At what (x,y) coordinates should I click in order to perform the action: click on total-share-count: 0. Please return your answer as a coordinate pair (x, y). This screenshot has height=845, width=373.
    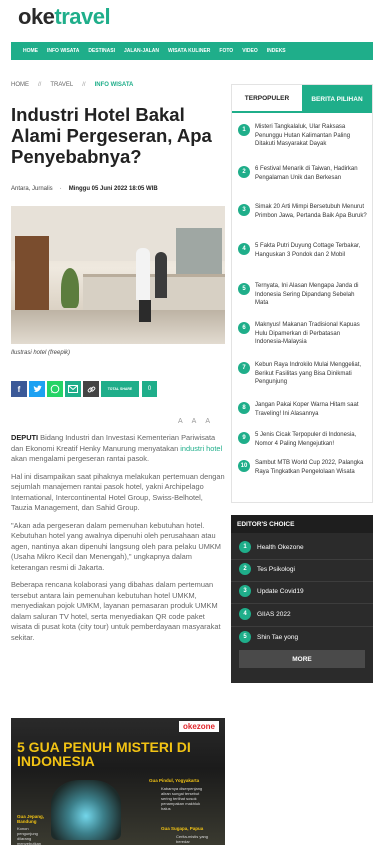
    Looking at the image, I should click on (149, 389).